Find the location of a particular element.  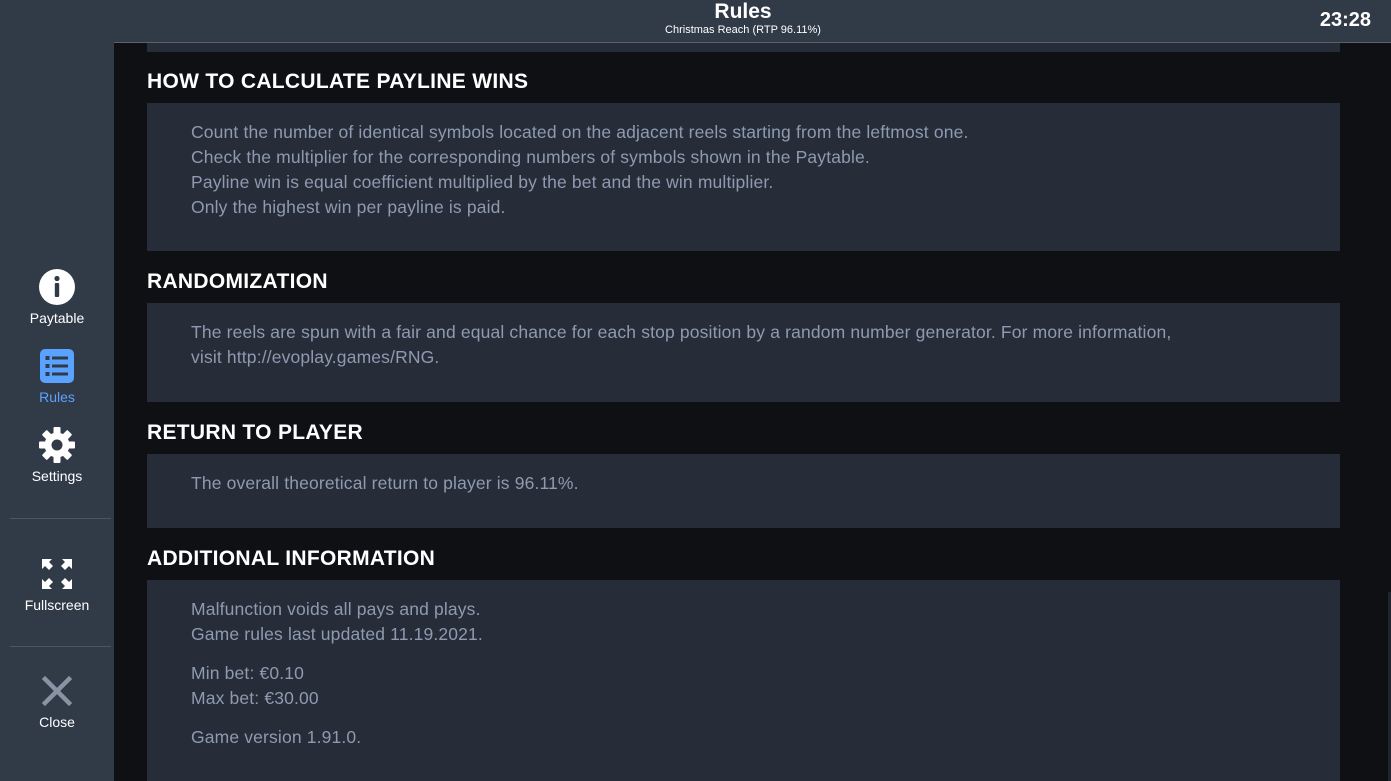

rule-text: visit http://evoplay.games/RNG. is located at coordinates (315, 357).